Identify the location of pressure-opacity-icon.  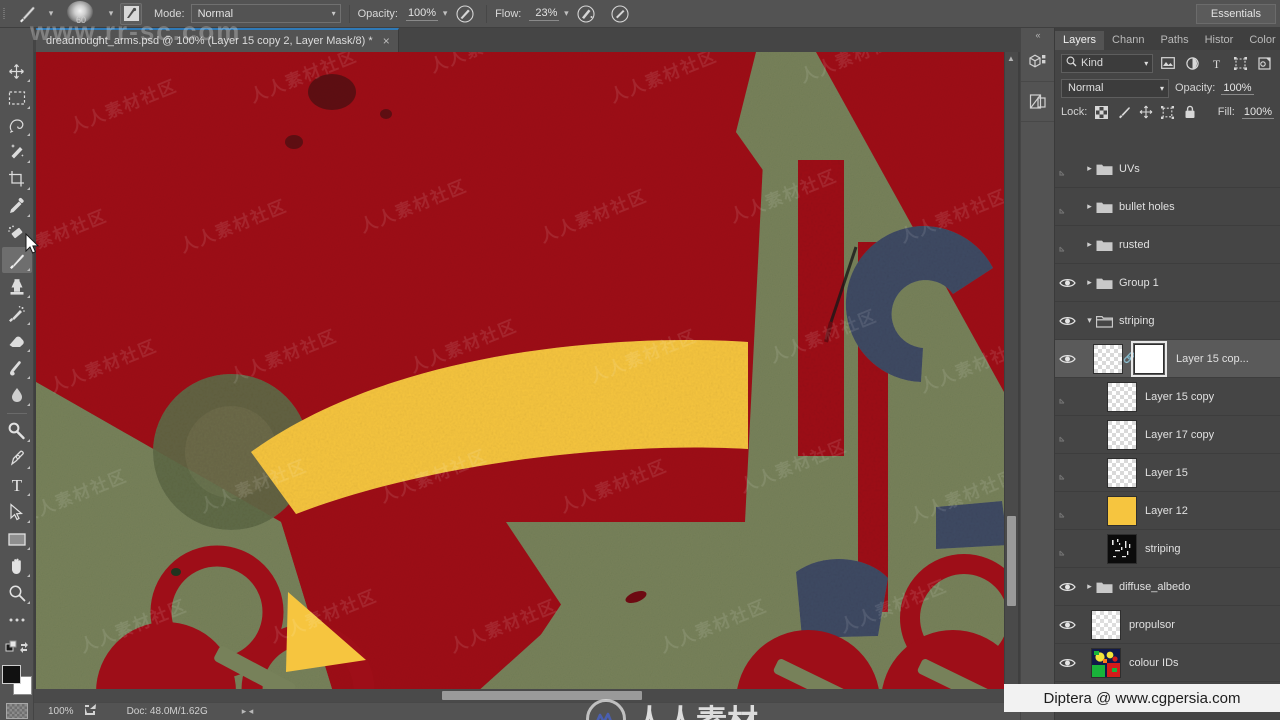
(465, 14).